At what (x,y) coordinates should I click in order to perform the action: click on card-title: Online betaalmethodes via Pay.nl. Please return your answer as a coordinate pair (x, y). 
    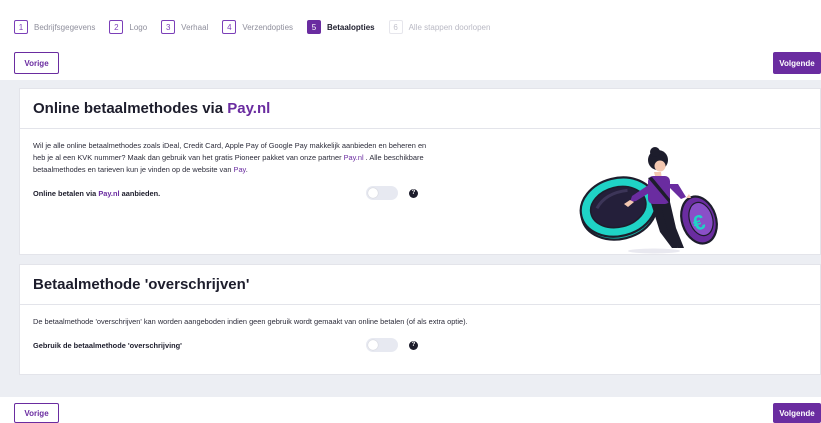
    Looking at the image, I should click on (151, 108).